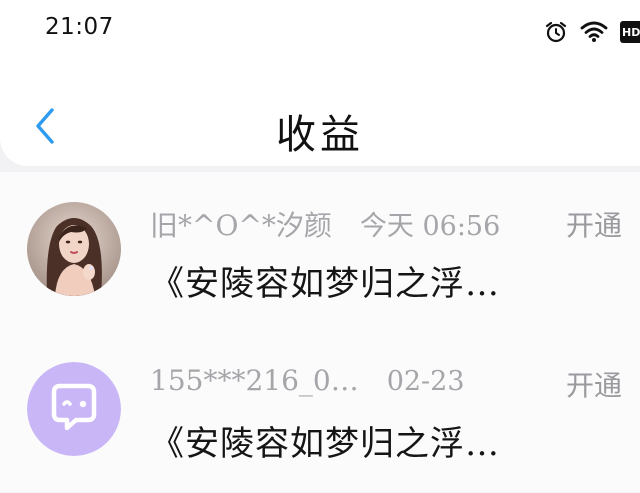 The height and width of the screenshot is (493, 640). Describe the element at coordinates (430, 226) in the screenshot. I see `date-label: 今天 06:56` at that location.